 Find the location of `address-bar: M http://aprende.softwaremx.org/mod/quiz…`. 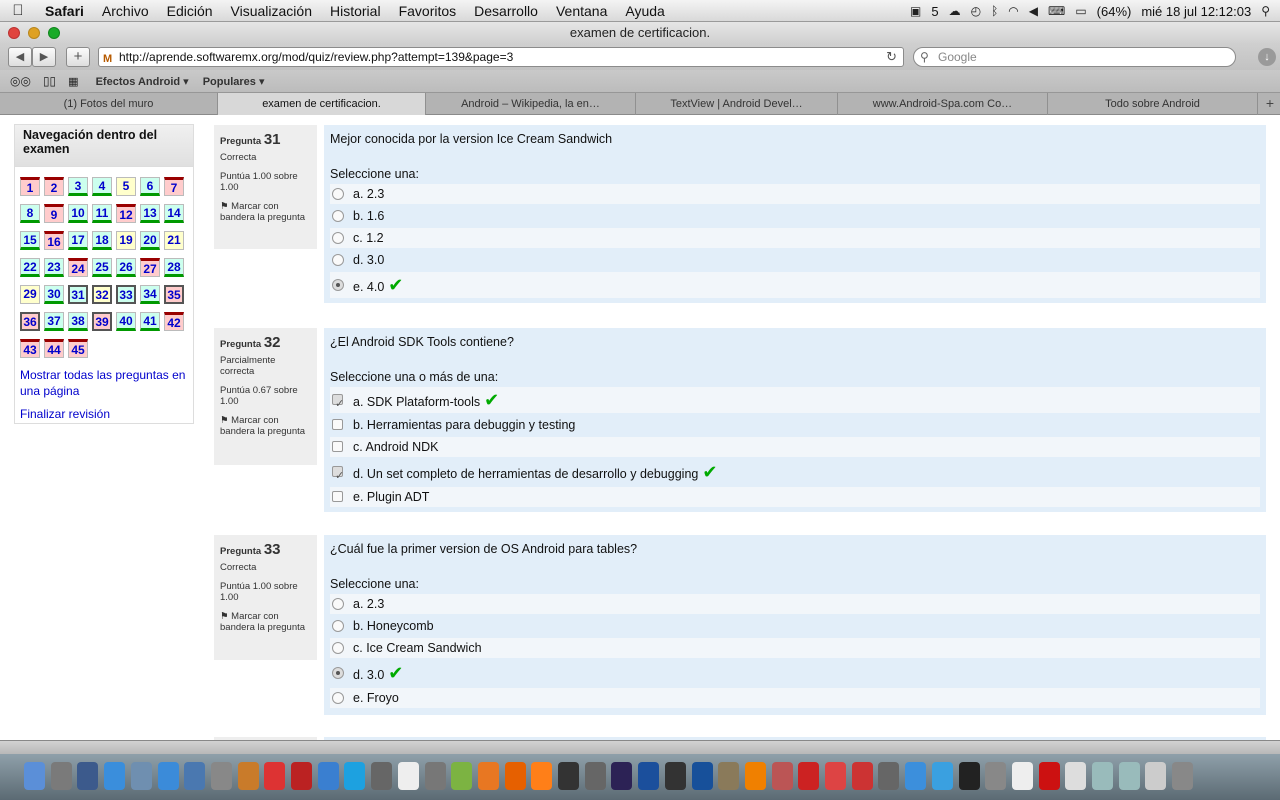

address-bar: M http://aprende.softwaremx.org/mod/quiz… is located at coordinates (501, 57).